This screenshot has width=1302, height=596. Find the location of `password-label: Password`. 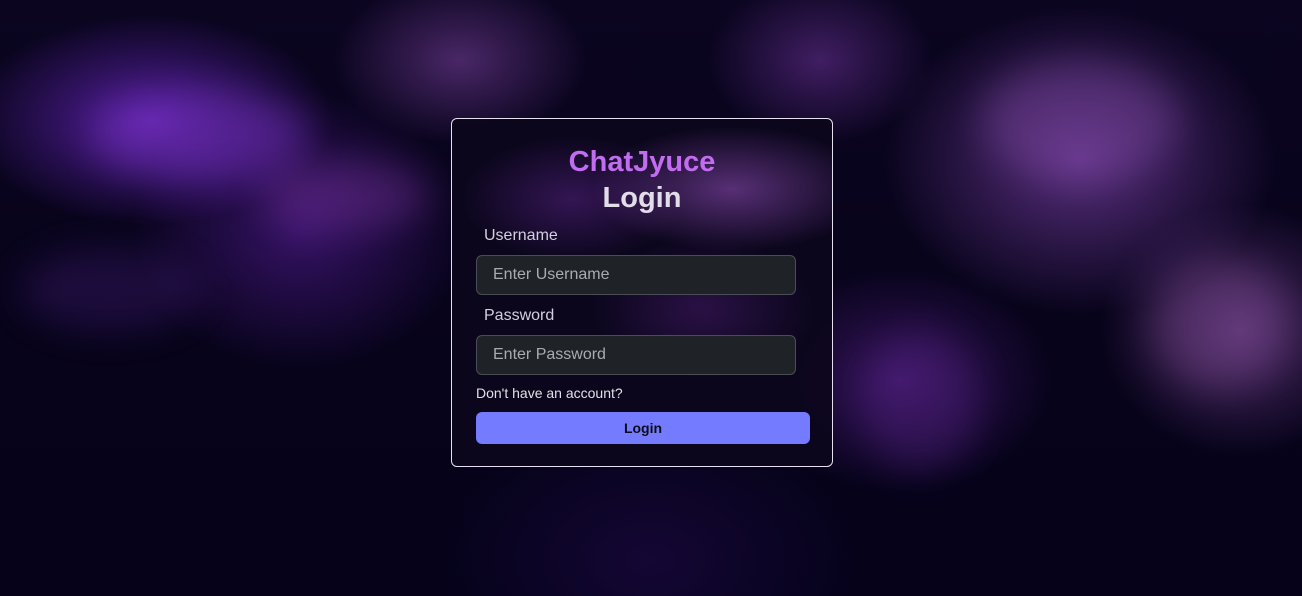

password-label: Password is located at coordinates (519, 315).